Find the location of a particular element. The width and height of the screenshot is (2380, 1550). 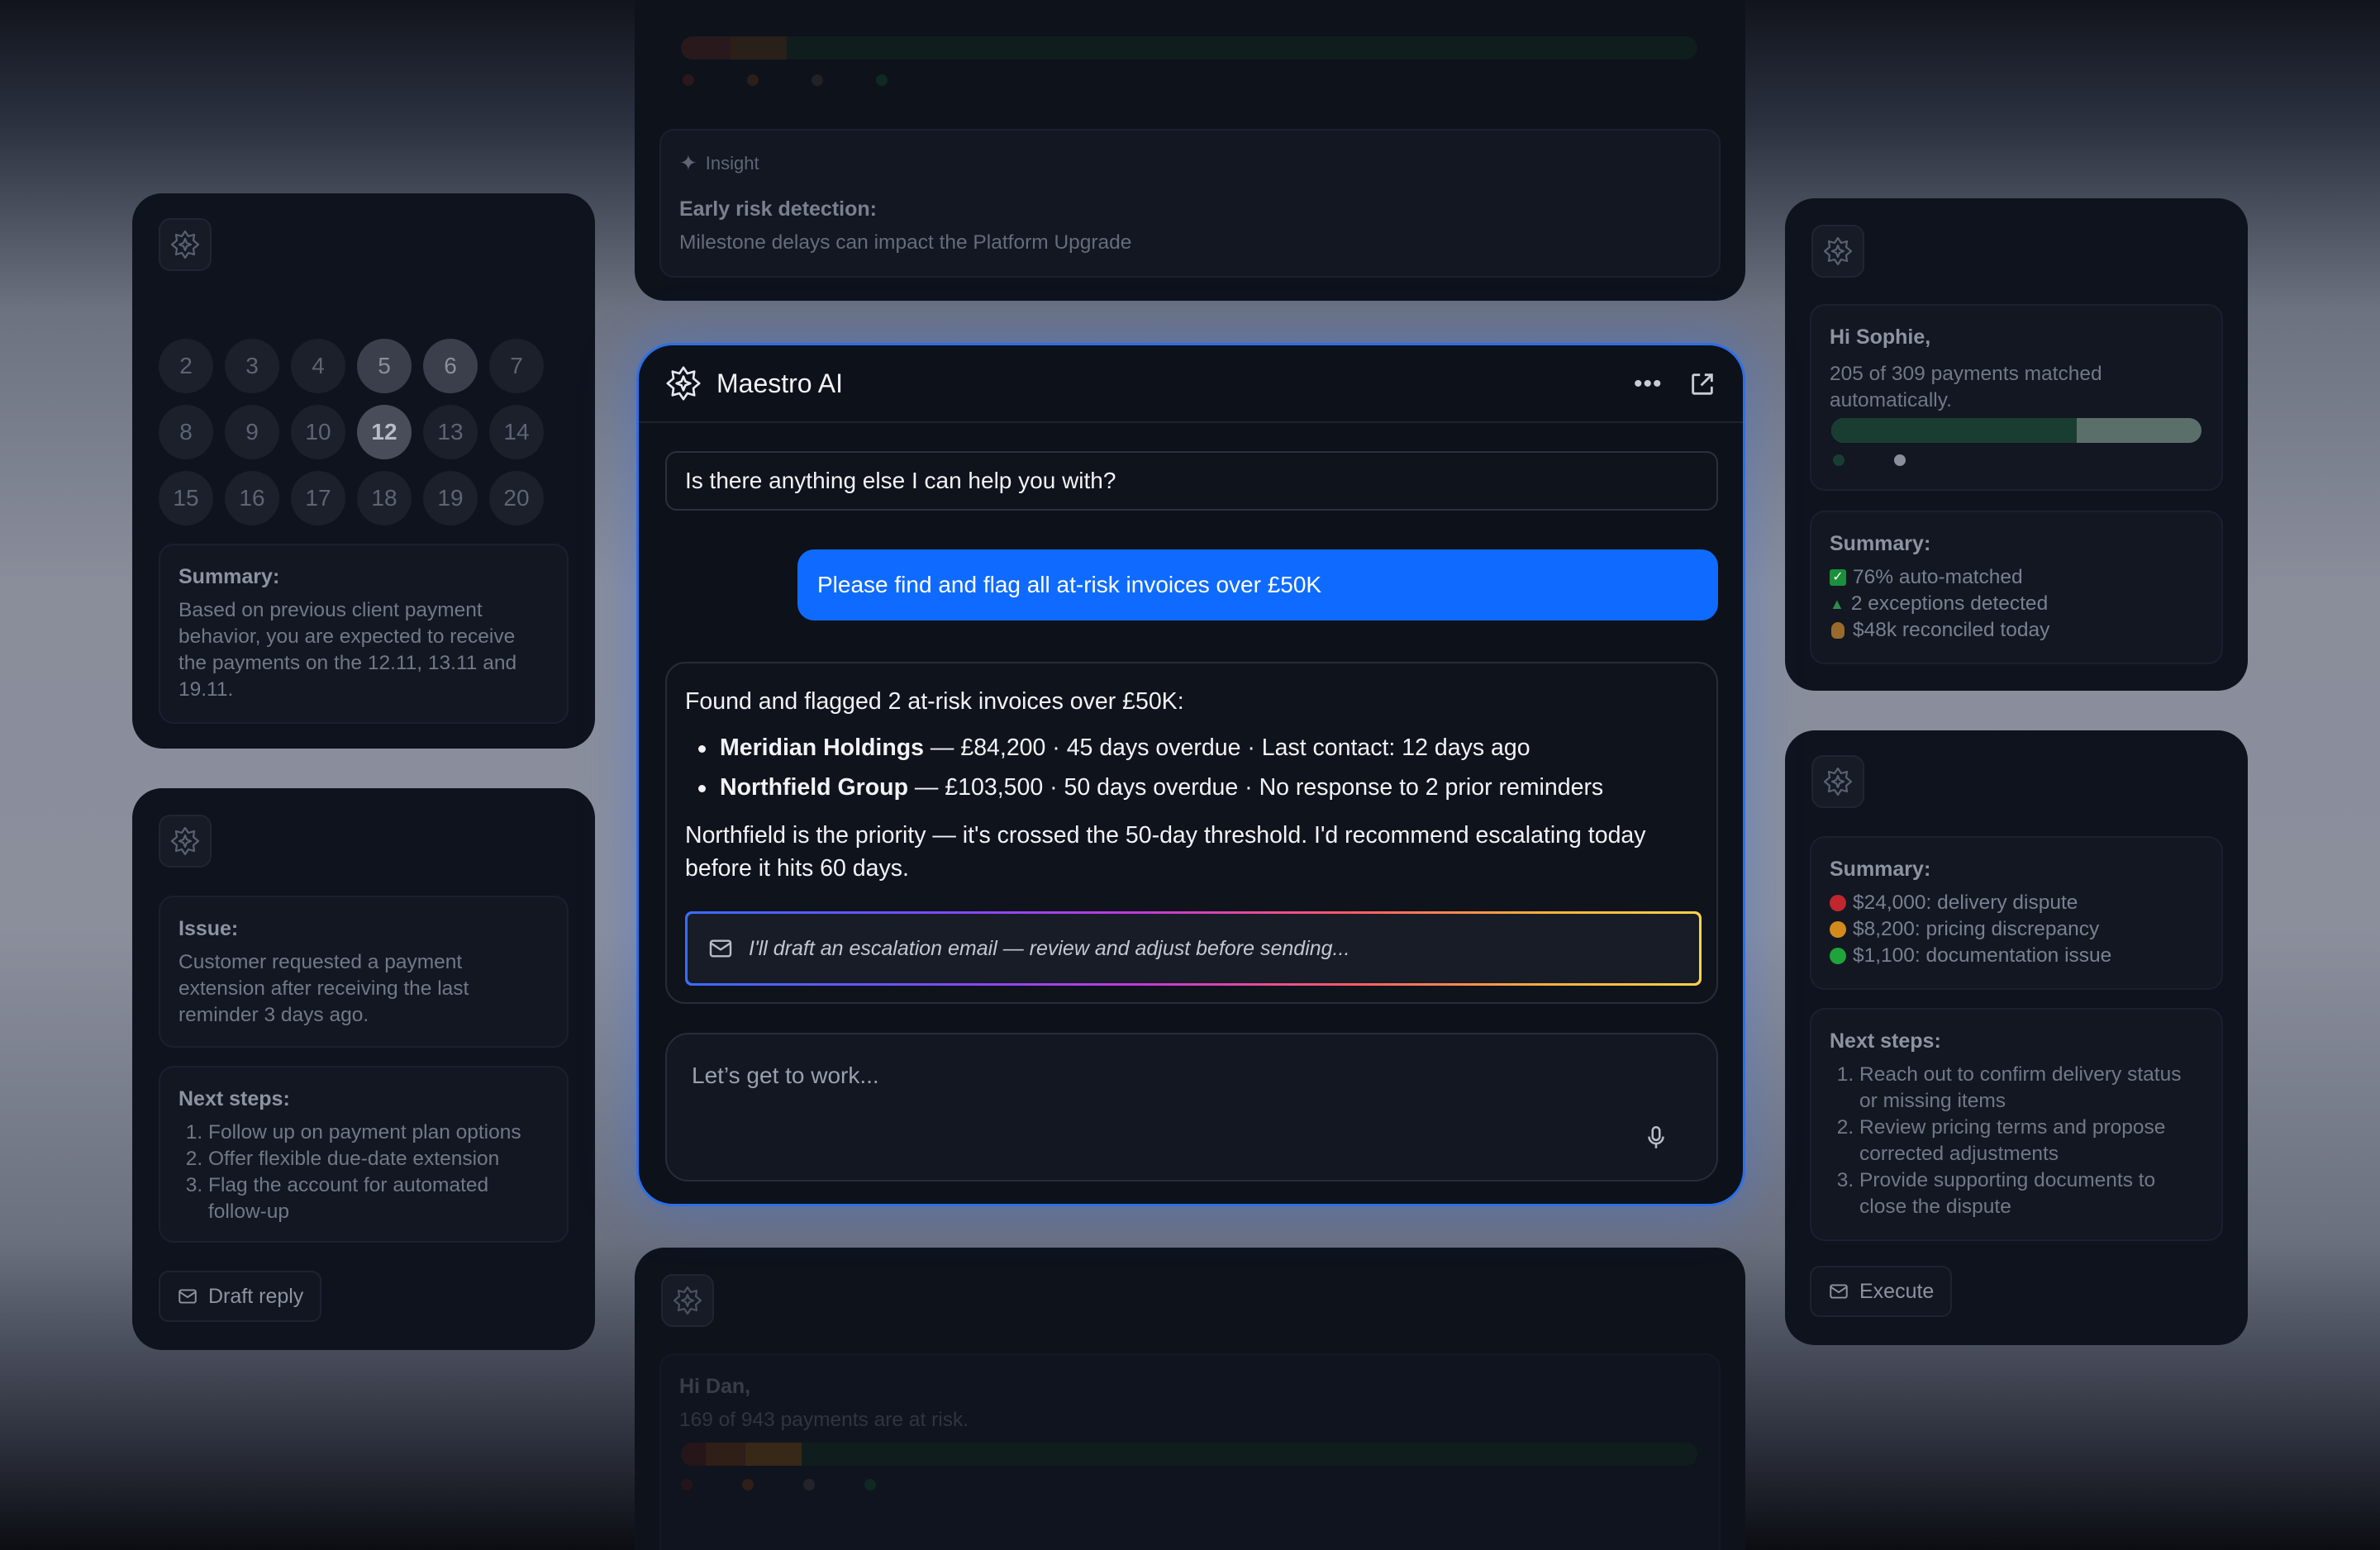

risk-overview-panel: Hi Dan, 169 of 943 payments are at risk. is located at coordinates (1190, 1399).